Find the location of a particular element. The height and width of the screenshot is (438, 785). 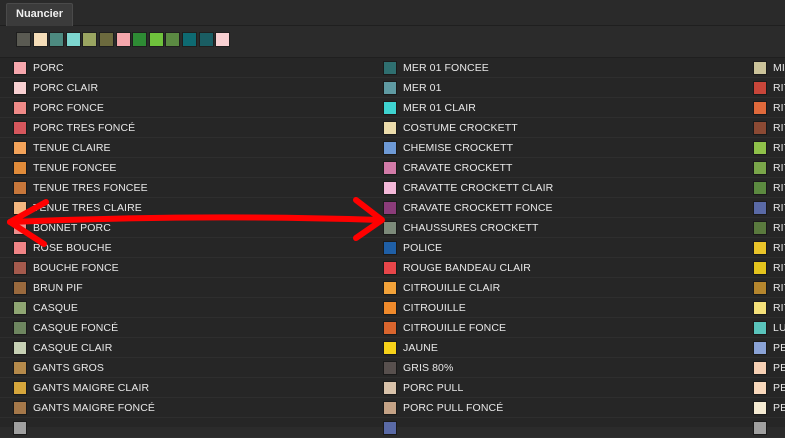

swatch-row: BOUCHE FONCE is located at coordinates (187, 268).